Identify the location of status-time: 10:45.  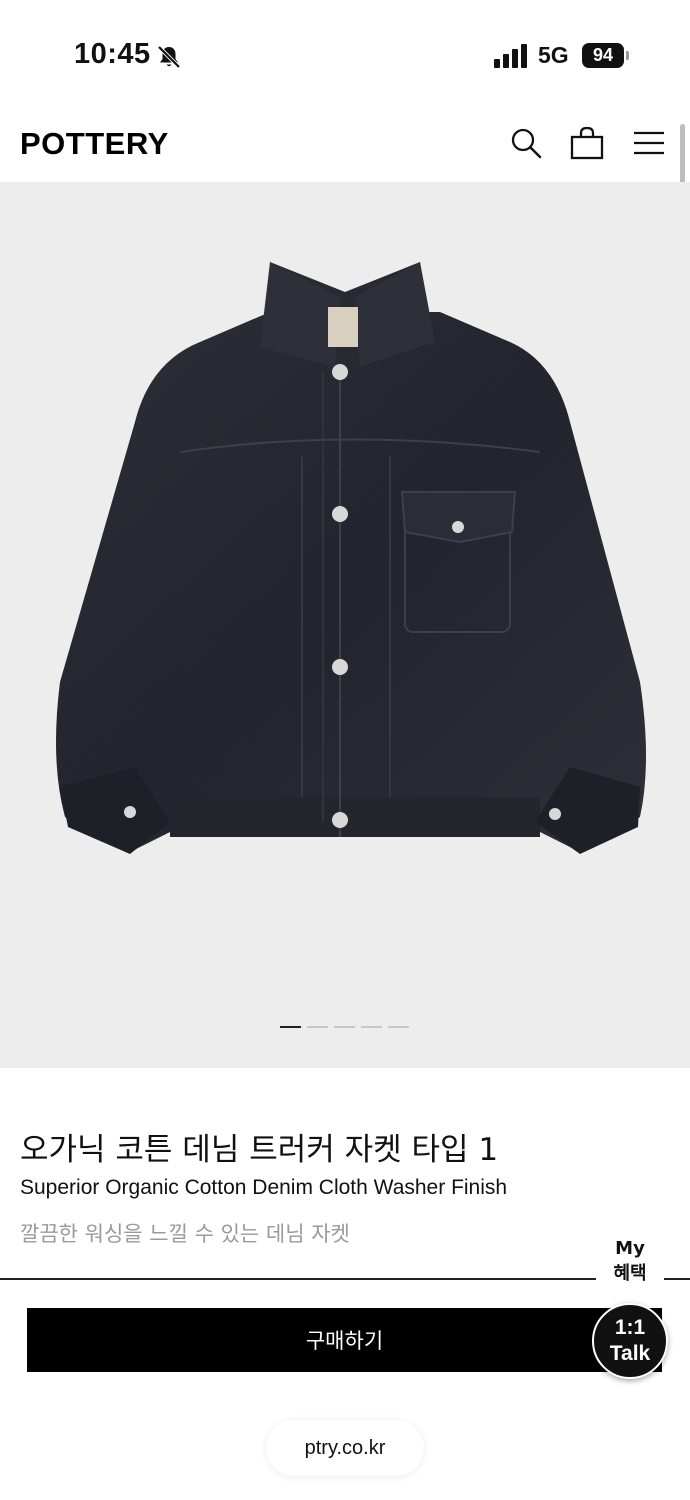
(112, 54).